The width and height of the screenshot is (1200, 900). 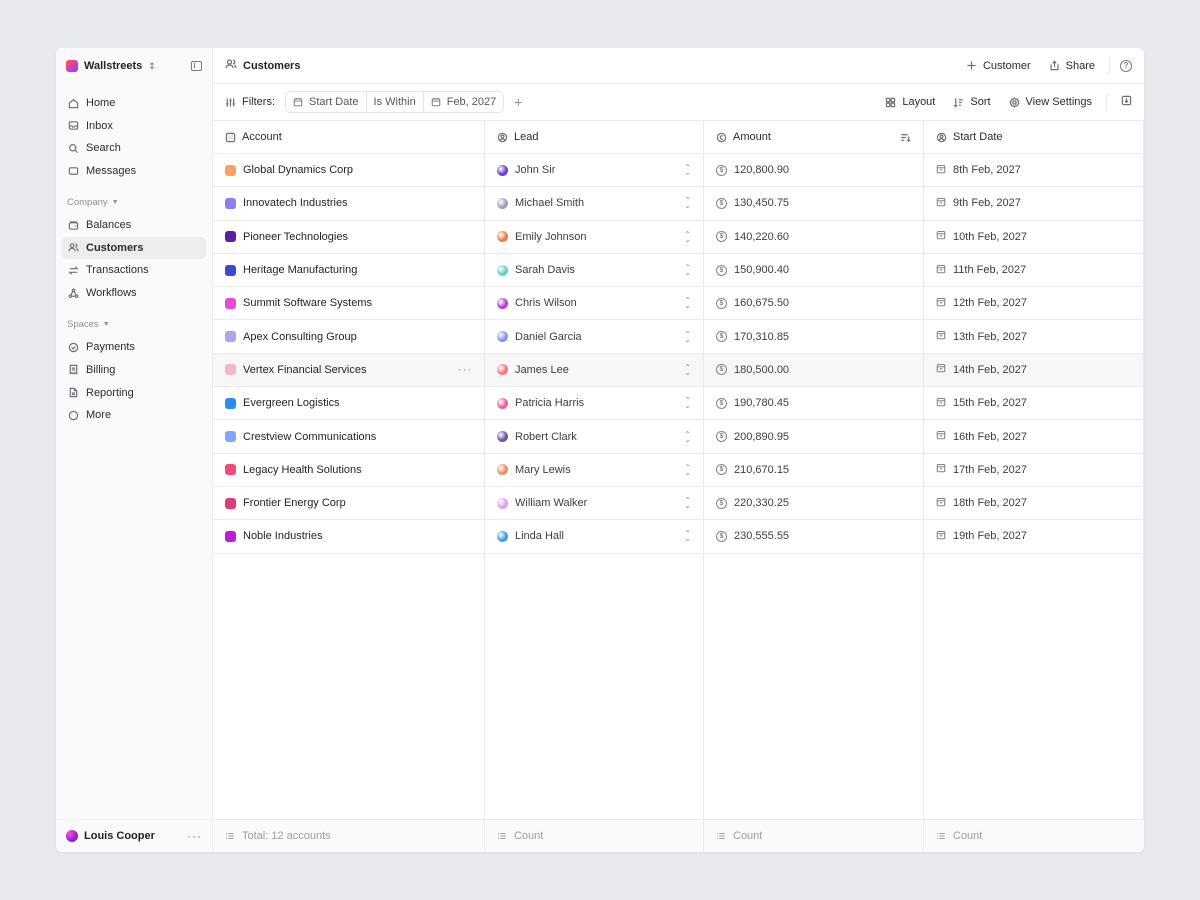 What do you see at coordinates (196, 66) in the screenshot?
I see `sidebar-toggle-icon` at bounding box center [196, 66].